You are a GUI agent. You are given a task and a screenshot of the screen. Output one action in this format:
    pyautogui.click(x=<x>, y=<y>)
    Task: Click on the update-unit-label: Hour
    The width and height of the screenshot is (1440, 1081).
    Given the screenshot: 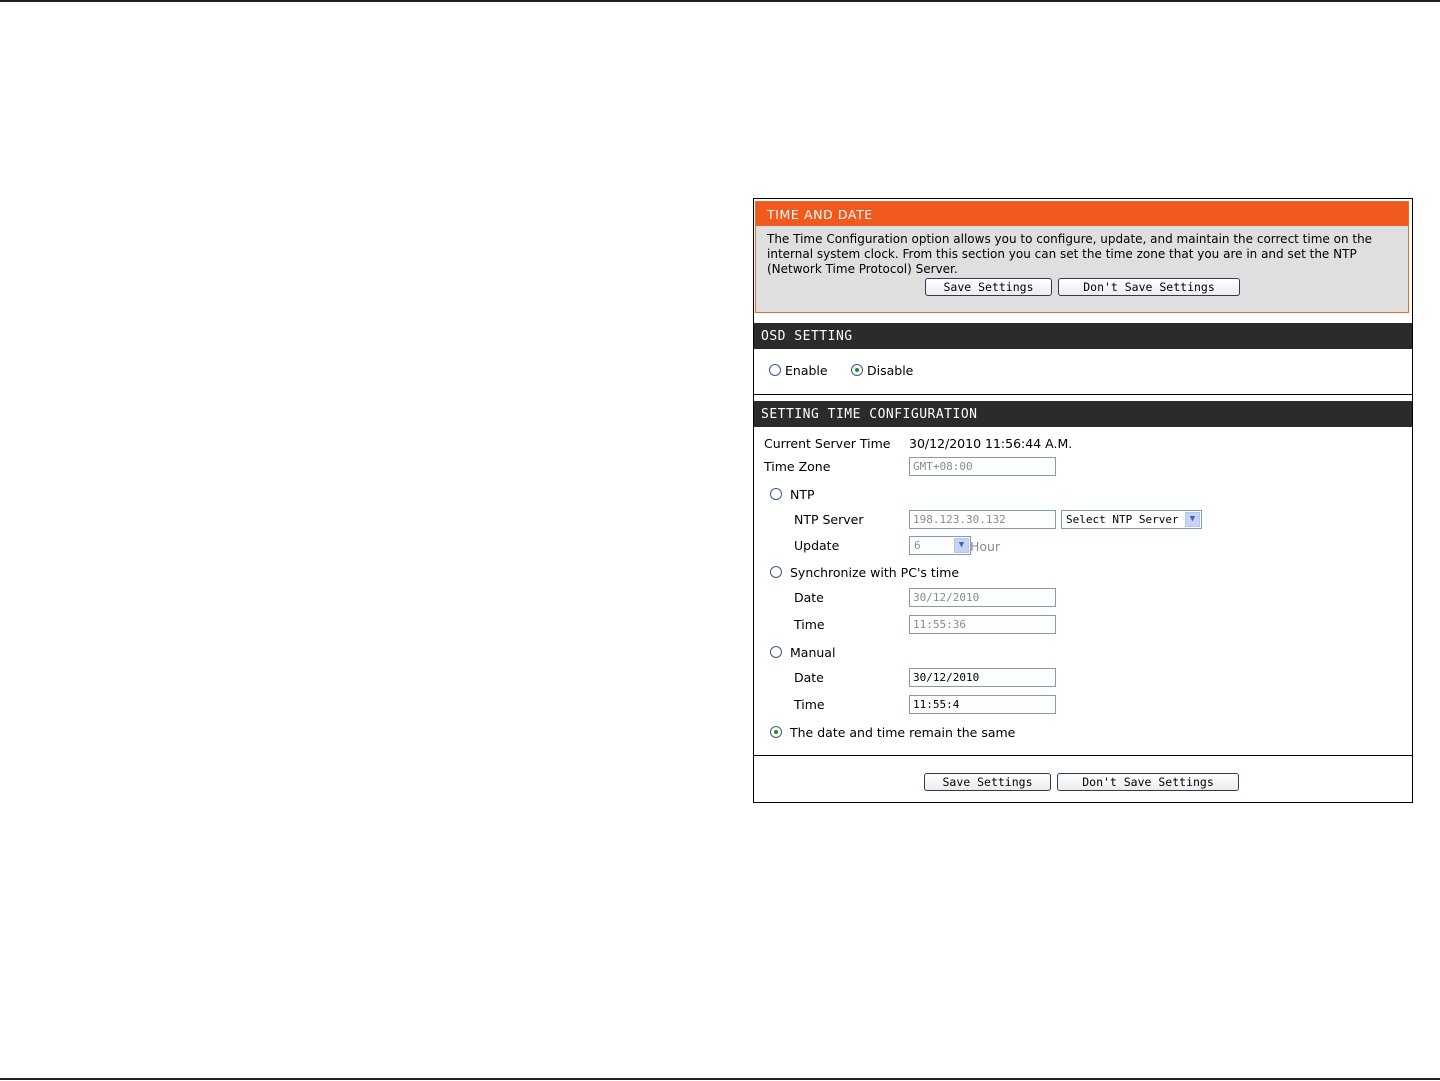 What is the action you would take?
    pyautogui.click(x=985, y=546)
    